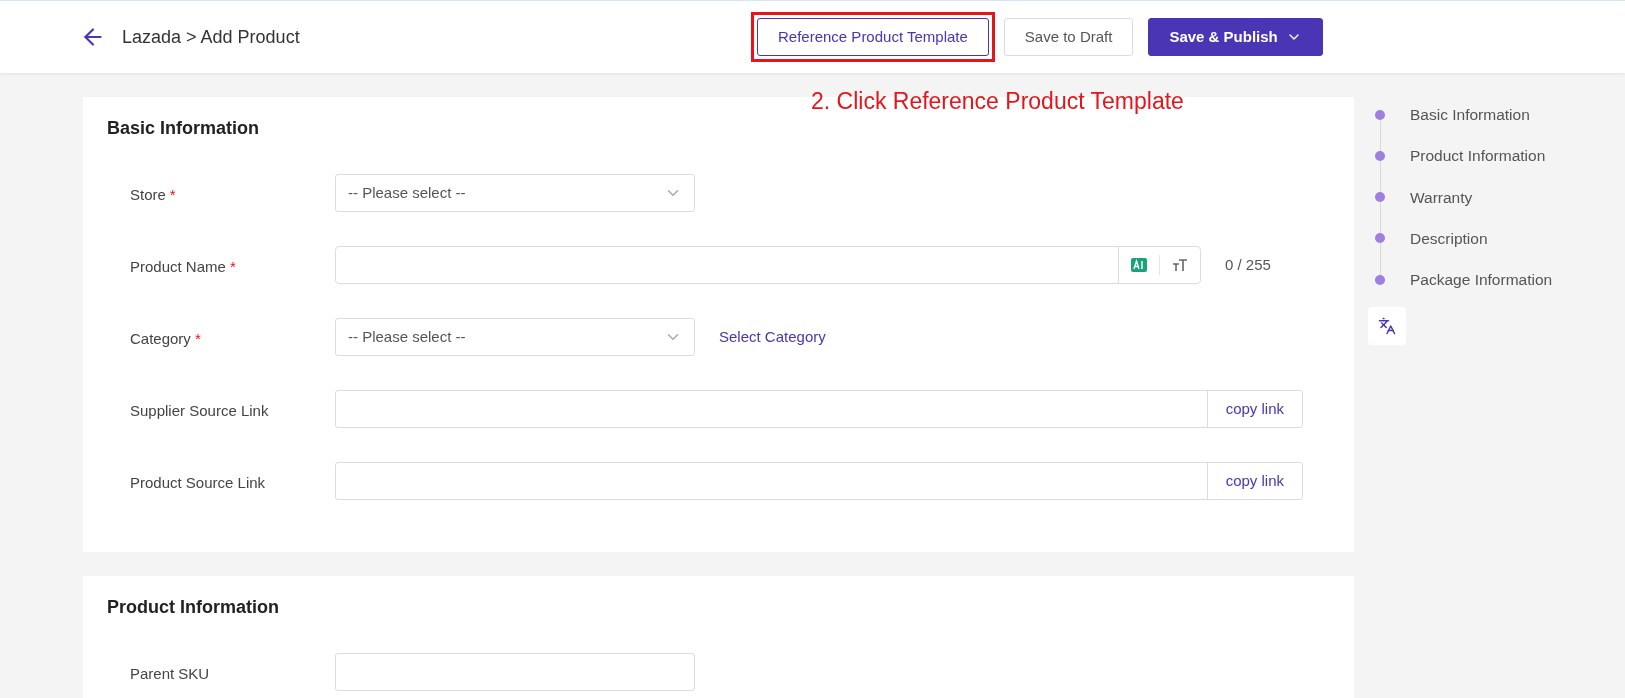 The image size is (1625, 698). What do you see at coordinates (1248, 264) in the screenshot?
I see `character-counter: 0 / 255` at bounding box center [1248, 264].